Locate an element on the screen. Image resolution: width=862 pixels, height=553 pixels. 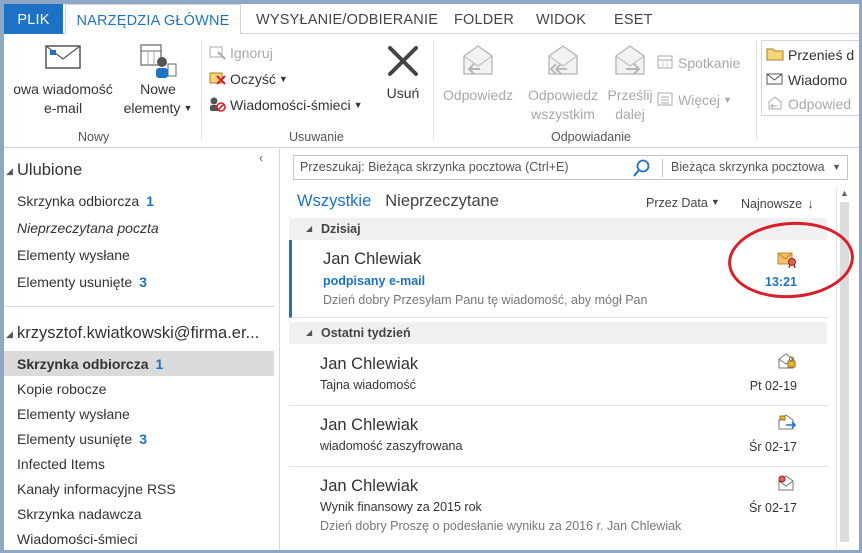
account-expand-icon: ◢ is located at coordinates (9, 334).